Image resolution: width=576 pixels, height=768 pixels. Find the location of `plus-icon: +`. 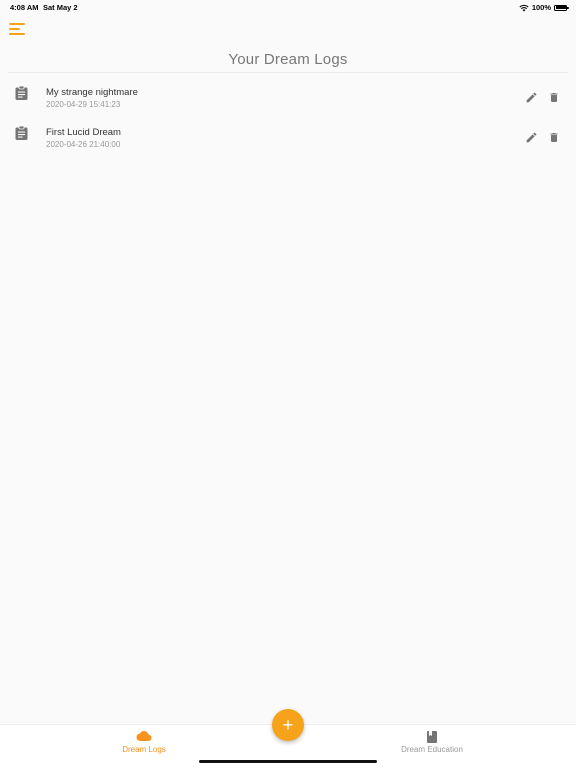

plus-icon: + is located at coordinates (288, 725).